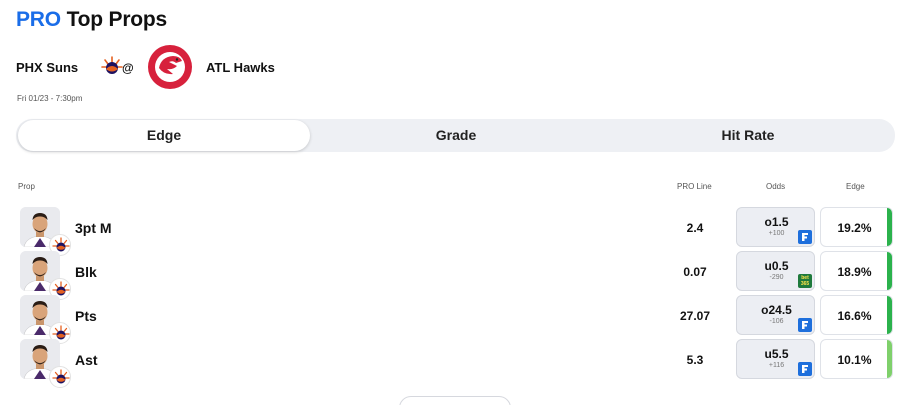  Describe the element at coordinates (26, 186) in the screenshot. I see `column-header-prop: Prop` at that location.